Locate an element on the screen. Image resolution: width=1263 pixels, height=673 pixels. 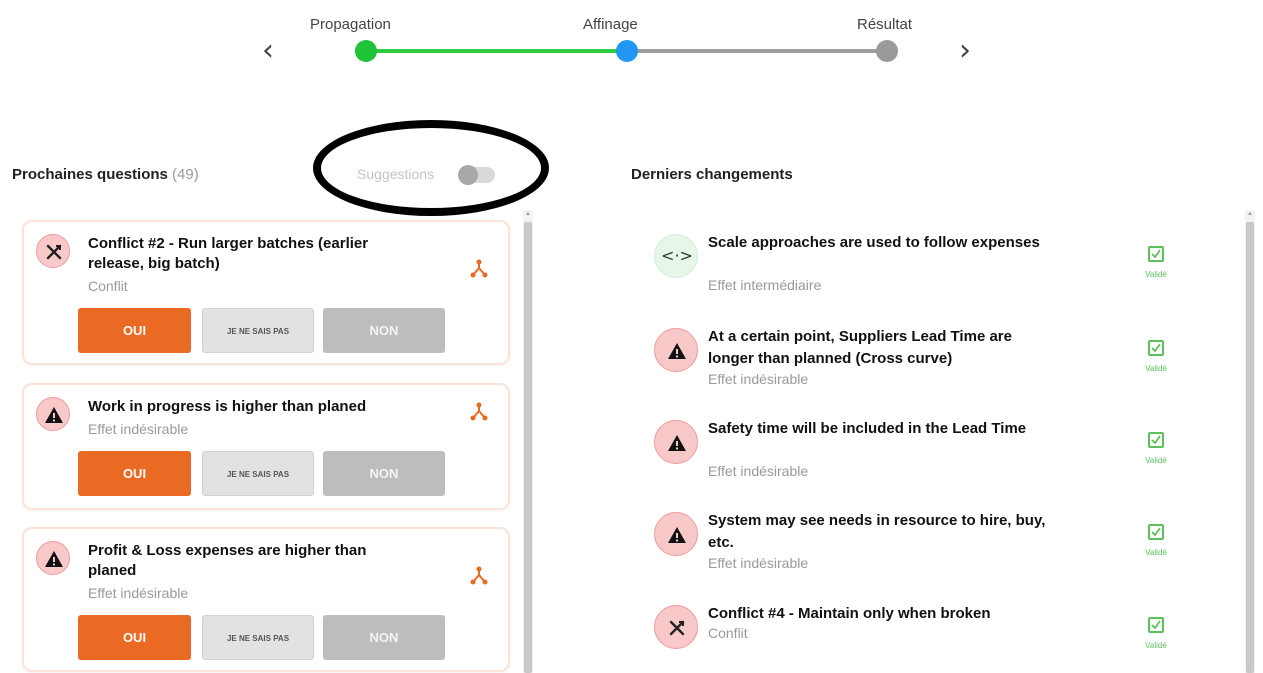
questions-scrollbar: ▲ is located at coordinates (528, 441).